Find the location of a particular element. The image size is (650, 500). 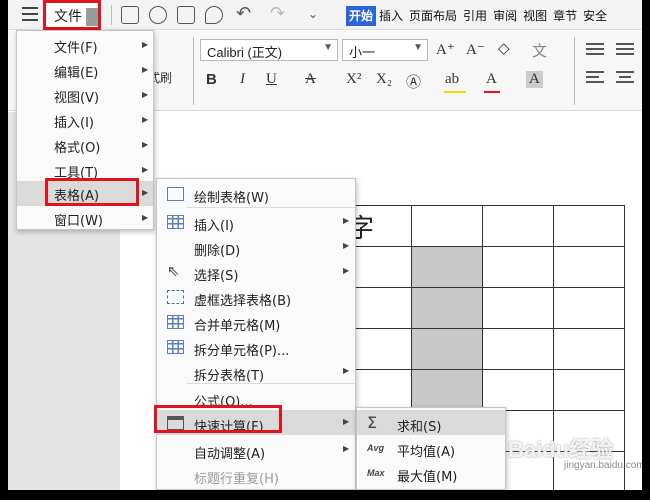

menu-item-window: 窗口(W) ▶ is located at coordinates (85, 218).